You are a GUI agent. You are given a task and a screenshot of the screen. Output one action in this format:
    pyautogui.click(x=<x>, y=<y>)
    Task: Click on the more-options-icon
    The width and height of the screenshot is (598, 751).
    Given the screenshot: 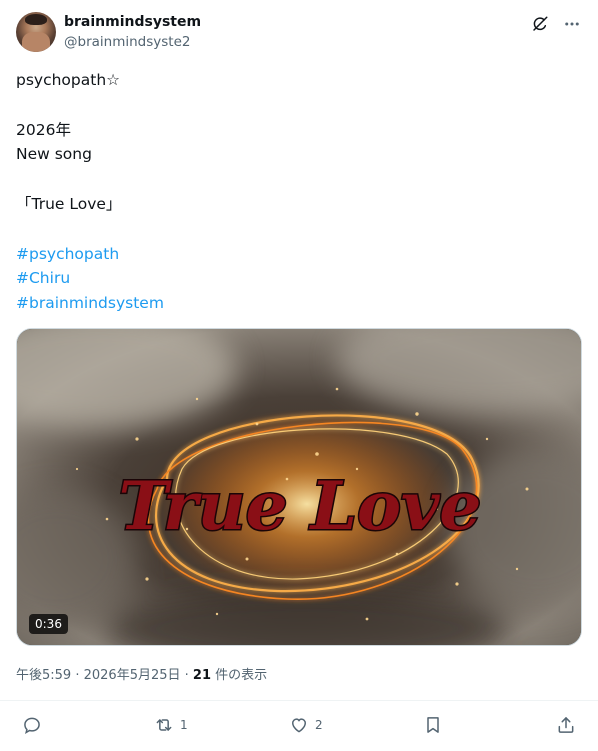 What is the action you would take?
    pyautogui.click(x=572, y=24)
    